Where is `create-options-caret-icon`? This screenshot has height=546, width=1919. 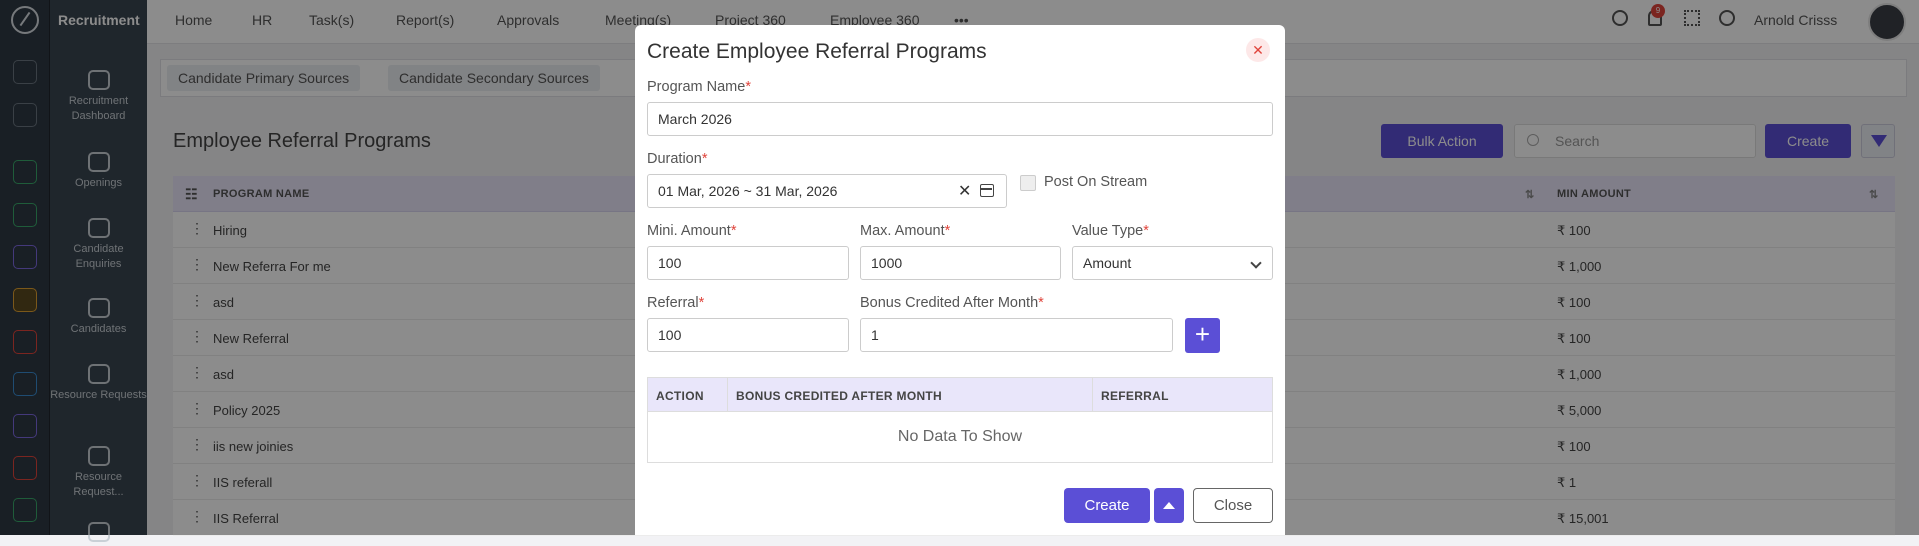 create-options-caret-icon is located at coordinates (1169, 505).